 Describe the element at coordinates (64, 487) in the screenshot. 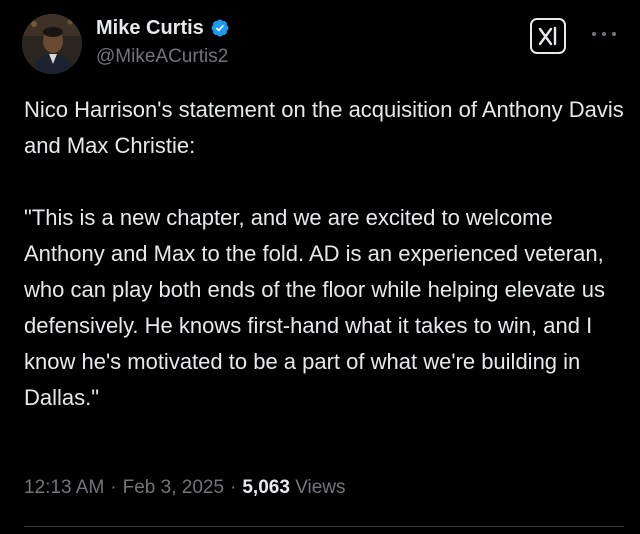

I see `tweet-time: 12:13 AM` at that location.